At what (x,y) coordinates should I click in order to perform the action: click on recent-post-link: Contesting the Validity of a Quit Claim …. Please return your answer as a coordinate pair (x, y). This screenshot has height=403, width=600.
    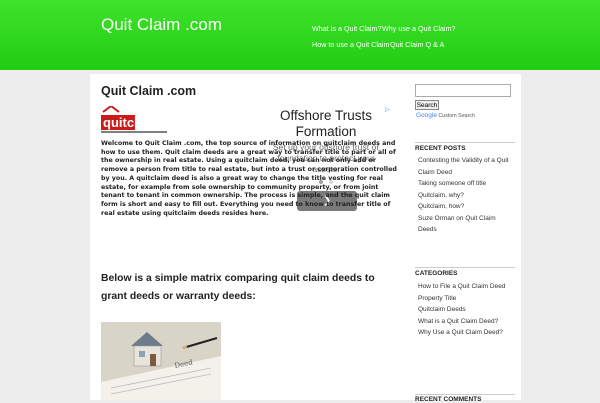
    Looking at the image, I should click on (464, 166).